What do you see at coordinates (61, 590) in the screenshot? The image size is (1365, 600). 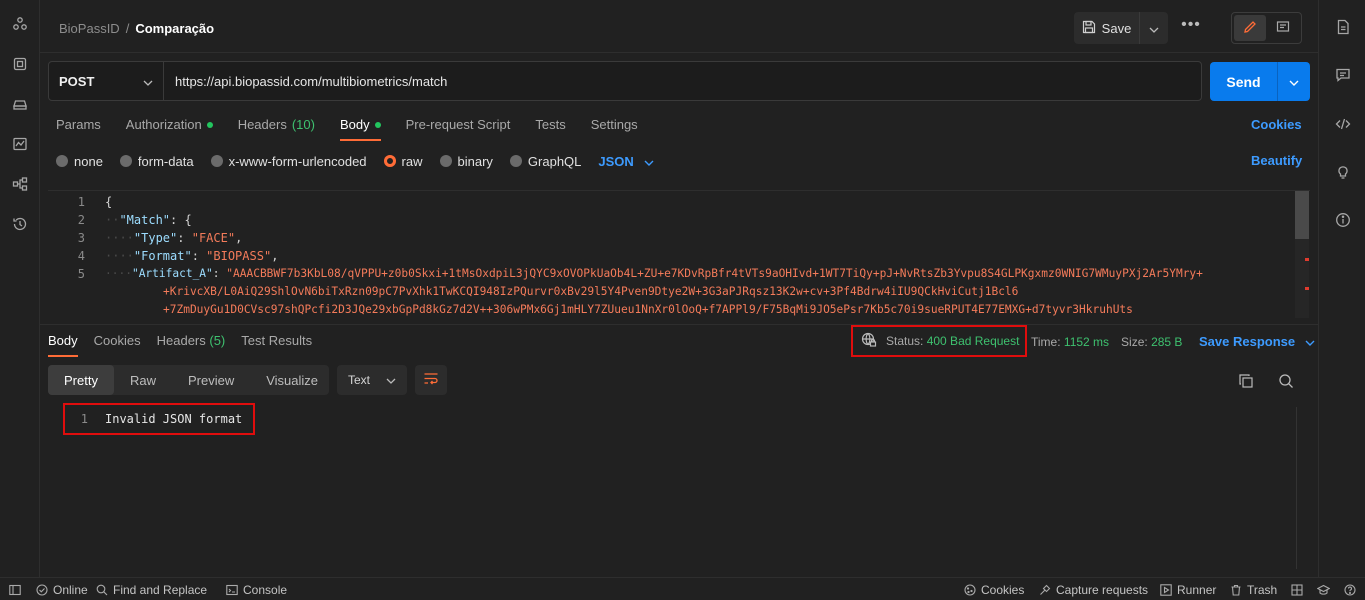 I see `online-status: Online` at bounding box center [61, 590].